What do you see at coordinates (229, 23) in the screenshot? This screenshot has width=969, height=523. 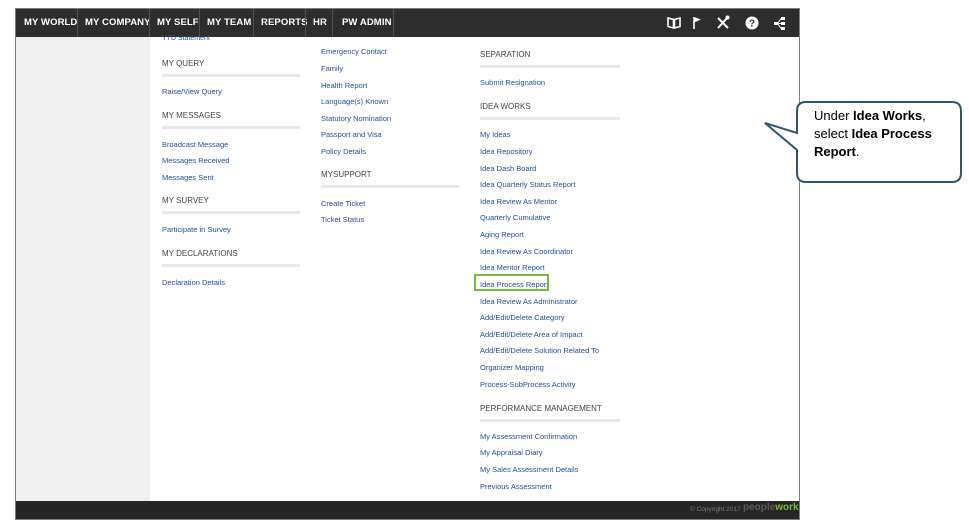 I see `nav-my-team: MY TEAM` at bounding box center [229, 23].